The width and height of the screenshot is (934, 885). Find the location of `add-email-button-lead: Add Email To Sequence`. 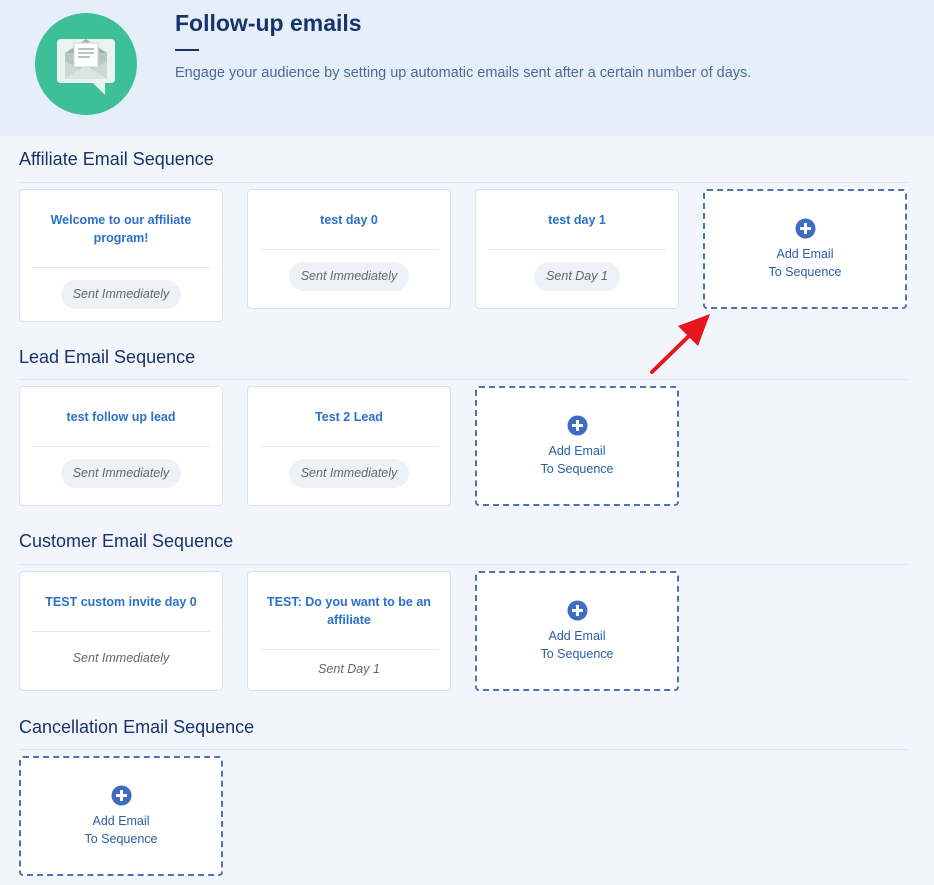

add-email-button-lead: Add Email To Sequence is located at coordinates (577, 446).